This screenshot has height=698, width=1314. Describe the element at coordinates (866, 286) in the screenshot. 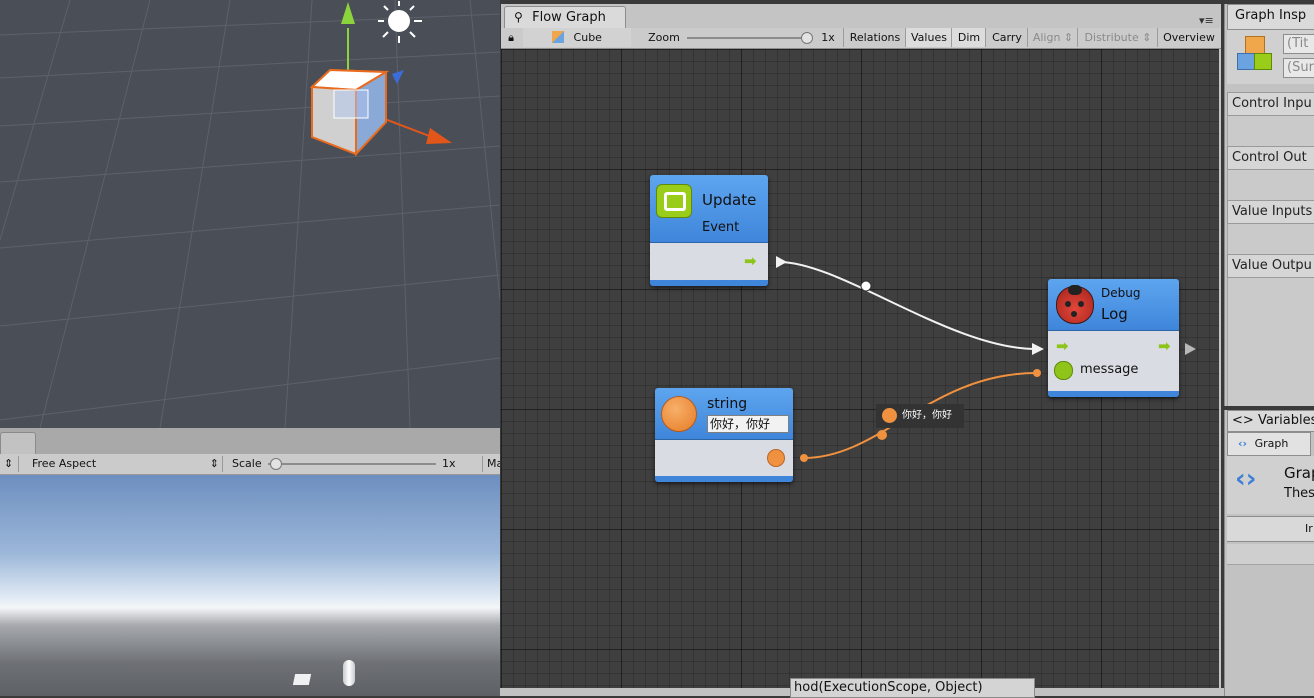

I see `connection-midpoint-handle` at that location.